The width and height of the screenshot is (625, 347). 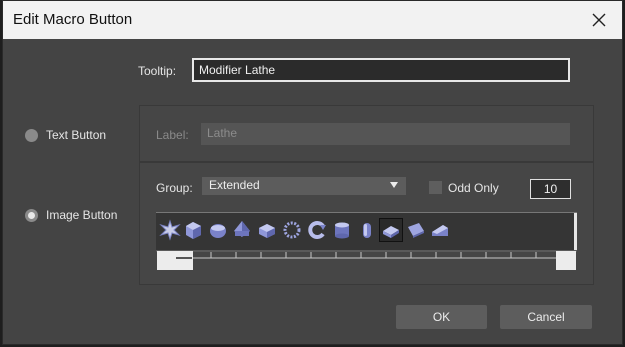 I want to click on odd-only-label: Odd Only, so click(x=473, y=188).